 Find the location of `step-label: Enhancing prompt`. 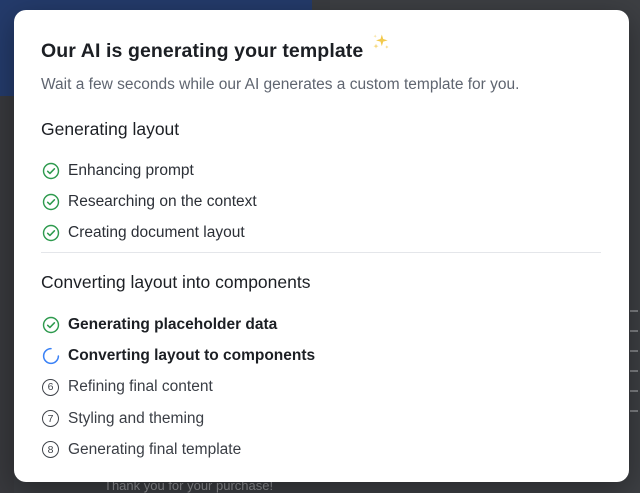

step-label: Enhancing prompt is located at coordinates (131, 170).